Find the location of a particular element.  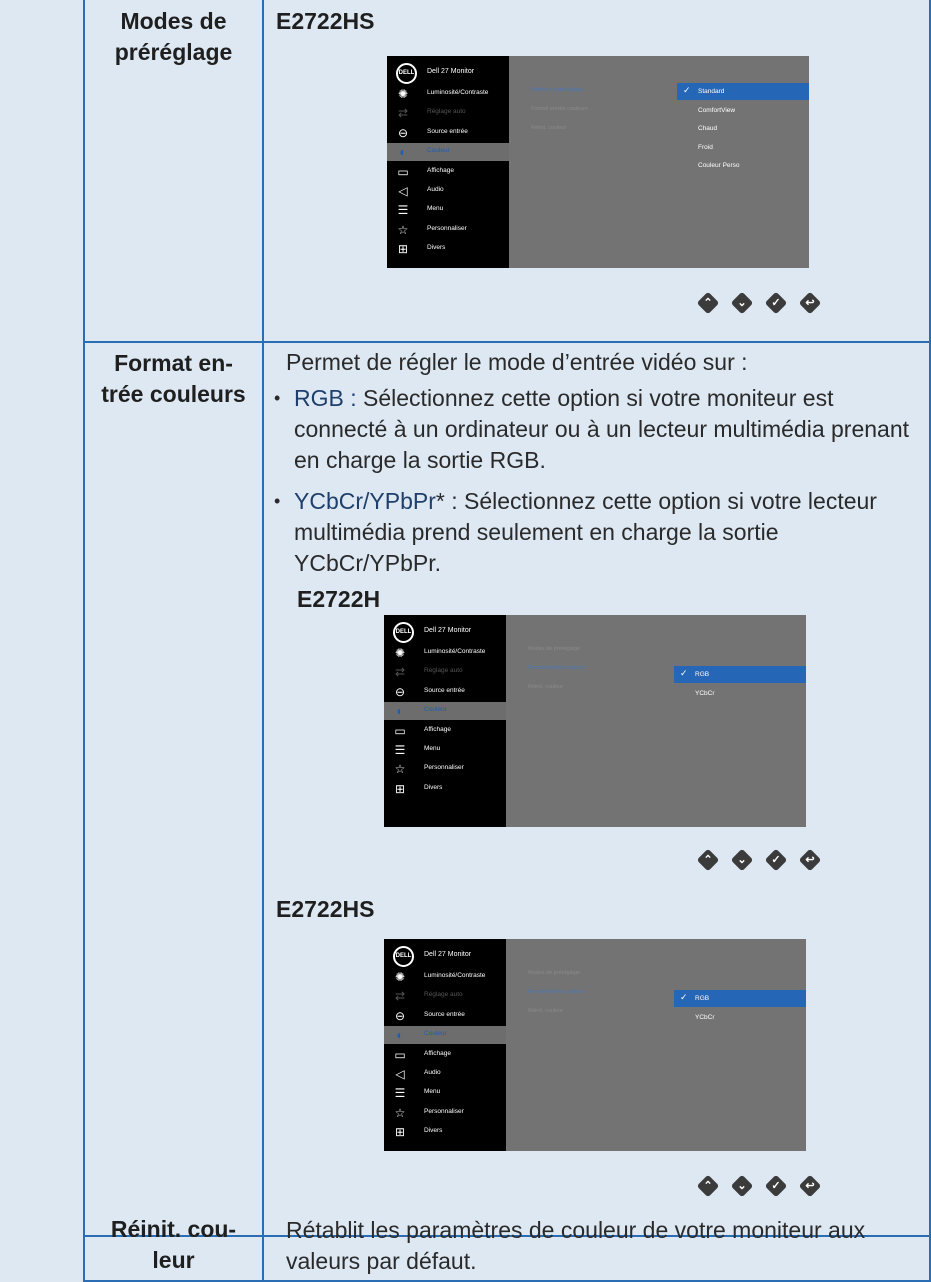

osd-menu-label: Personnaliser is located at coordinates (444, 1111).